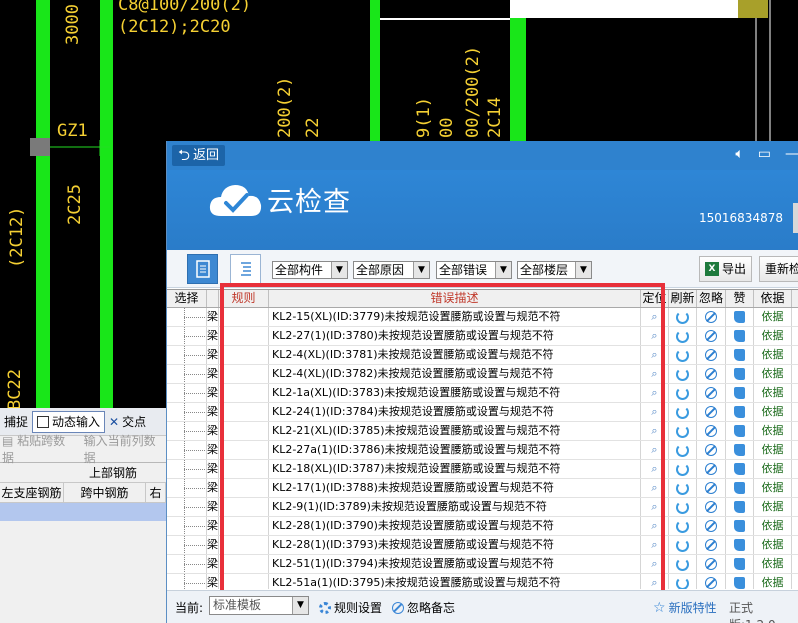  I want to click on row-desc: KL2-4(XL)(ID:3781)未按规范设置腰筋或设置与规范不符, so click(455, 355).